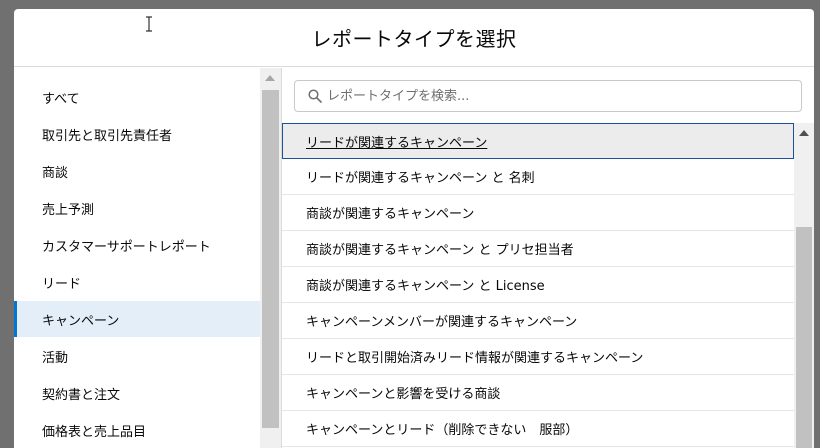 The width and height of the screenshot is (820, 448). What do you see at coordinates (475, 358) in the screenshot?
I see `report-type-label: リードと取引開始済みリード情報が関連するキャンペーン` at bounding box center [475, 358].